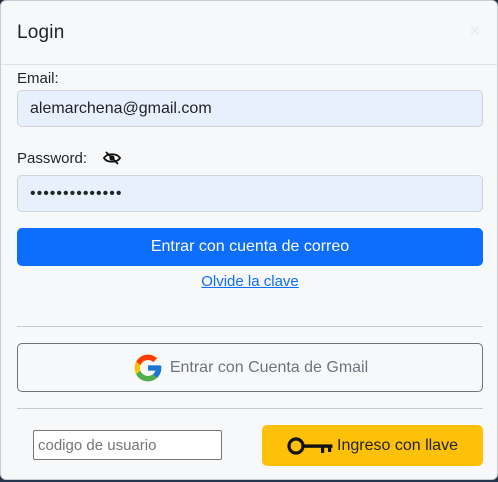 Image resolution: width=498 pixels, height=482 pixels. What do you see at coordinates (269, 367) in the screenshot?
I see `gmail-button-label: Entrar con Cuenta de Gmail` at bounding box center [269, 367].